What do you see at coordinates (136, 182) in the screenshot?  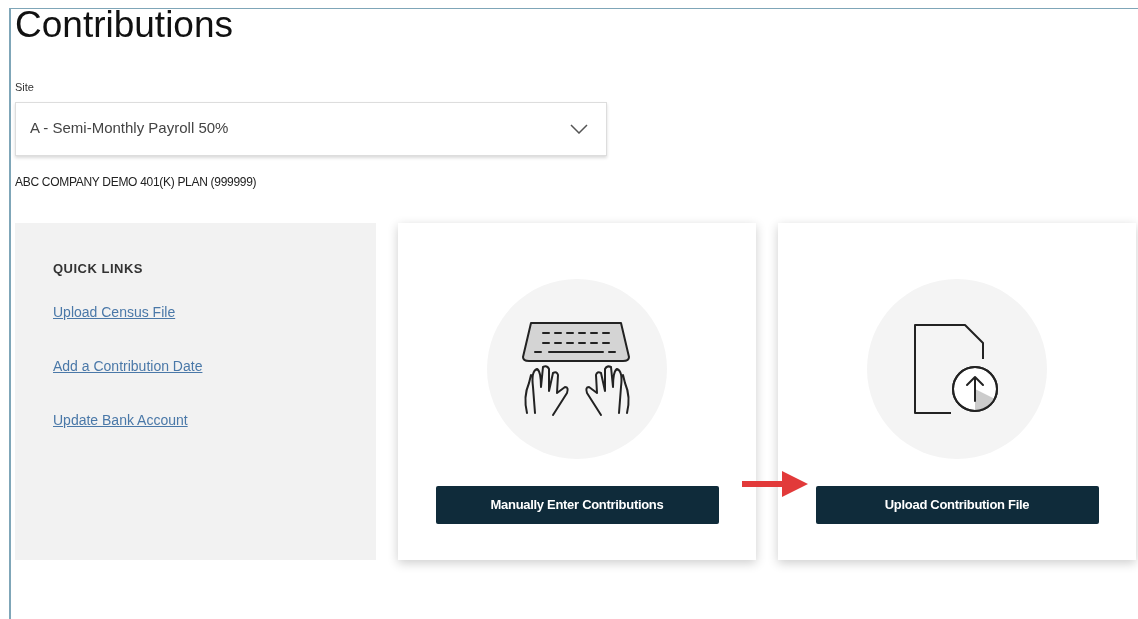 I see `plan-name: ABC COMPANY DEMO 401(K) PLAN (999999)` at bounding box center [136, 182].